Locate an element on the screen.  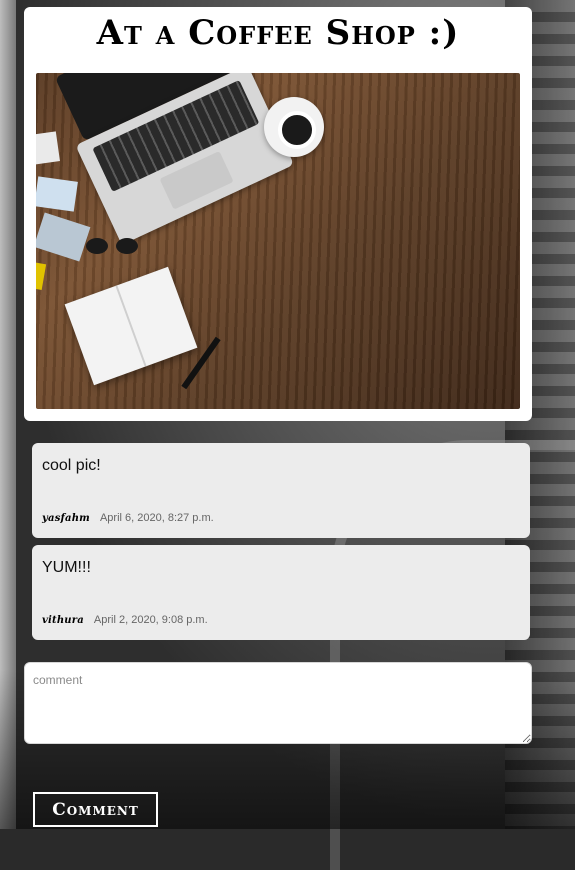
comment-author: vithura is located at coordinates (63, 620).